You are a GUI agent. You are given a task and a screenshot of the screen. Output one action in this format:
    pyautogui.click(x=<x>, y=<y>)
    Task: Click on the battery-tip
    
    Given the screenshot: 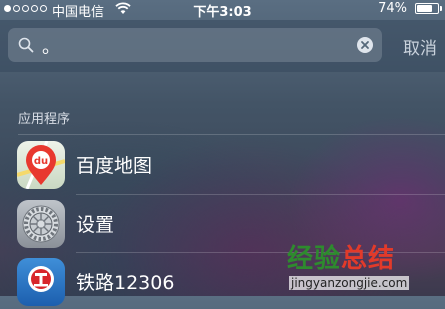 What is the action you would take?
    pyautogui.click(x=441, y=8)
    